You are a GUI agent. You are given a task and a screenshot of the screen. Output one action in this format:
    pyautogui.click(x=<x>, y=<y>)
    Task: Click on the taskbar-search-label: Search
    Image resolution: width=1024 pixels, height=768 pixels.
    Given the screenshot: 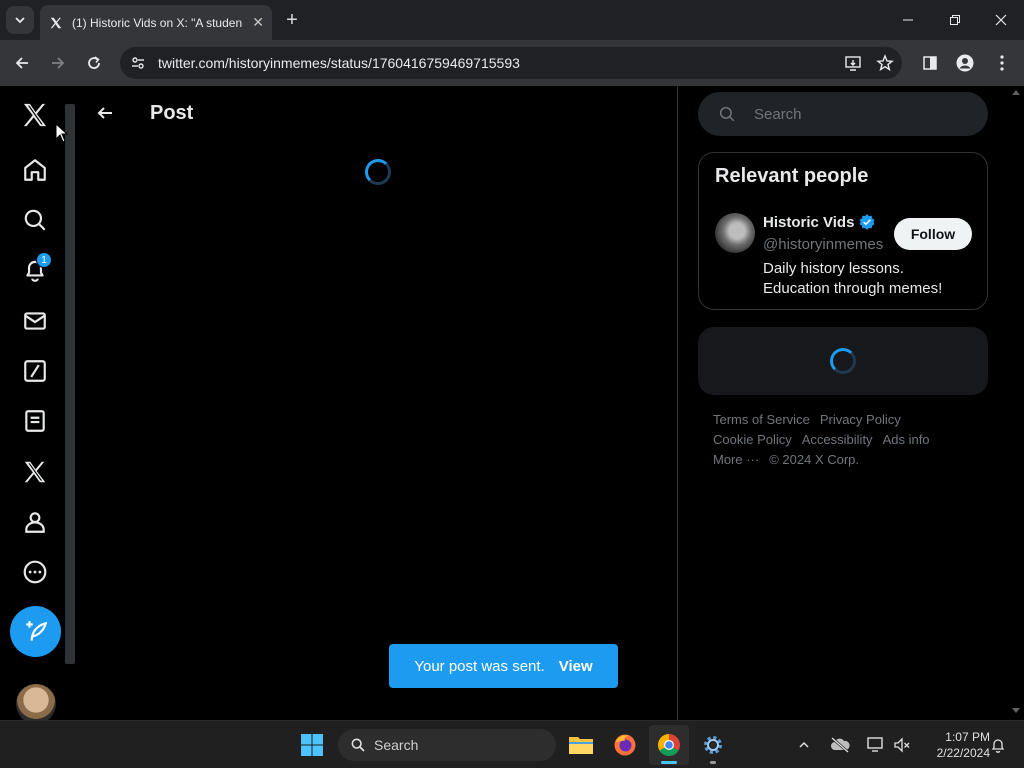 What is the action you would take?
    pyautogui.click(x=396, y=745)
    